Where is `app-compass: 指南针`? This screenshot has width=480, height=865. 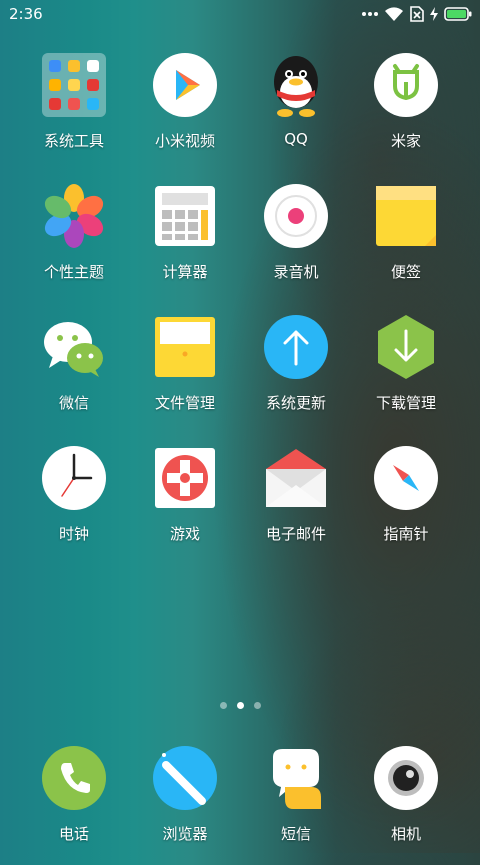
app-compass: 指南针 is located at coordinates (406, 505).